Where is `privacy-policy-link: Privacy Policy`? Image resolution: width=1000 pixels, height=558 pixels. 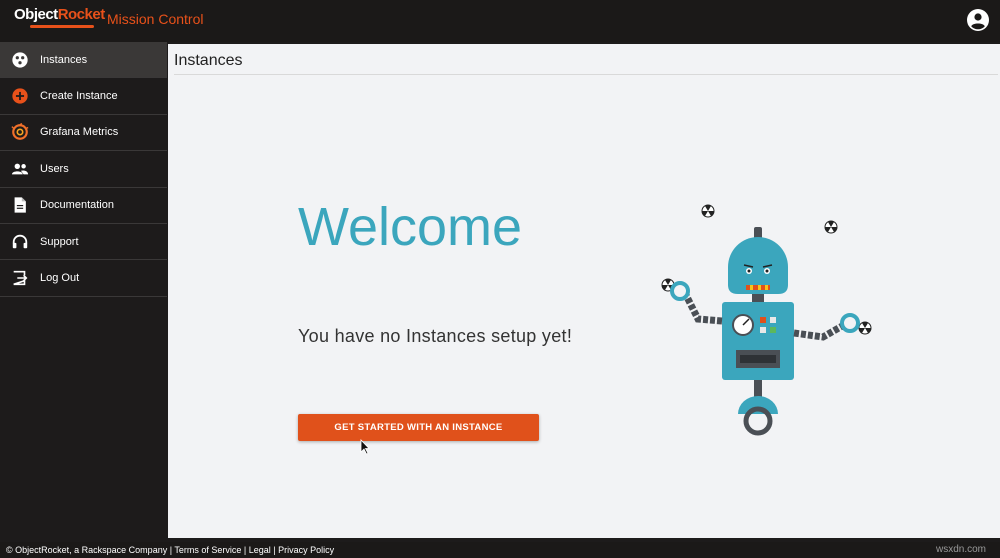 privacy-policy-link: Privacy Policy is located at coordinates (306, 550).